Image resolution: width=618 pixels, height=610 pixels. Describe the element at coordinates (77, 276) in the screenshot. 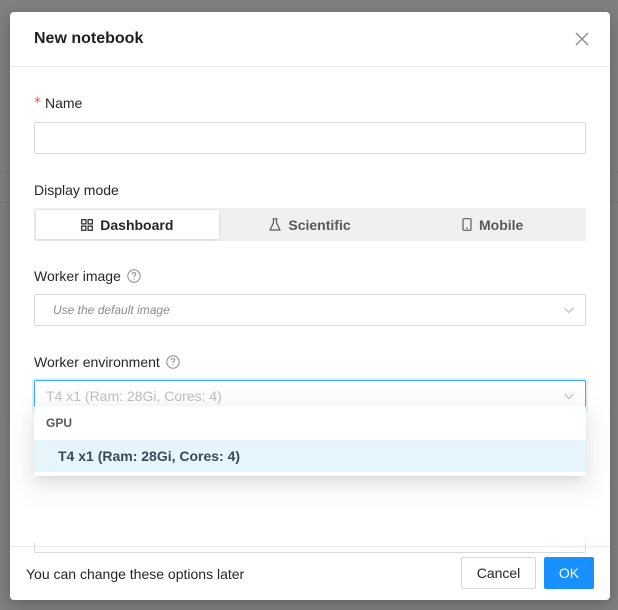

I see `worker-image-label-text: Worker image` at that location.